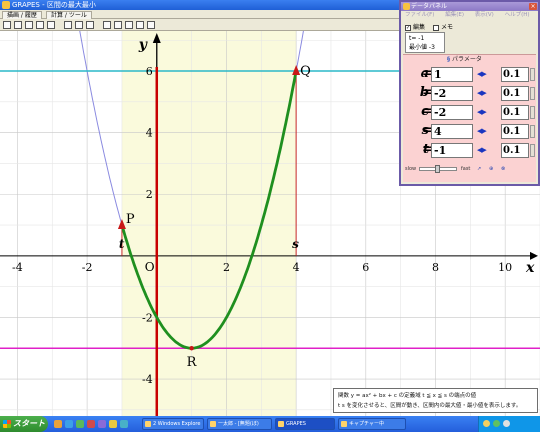  I want to click on parameter-icon: §, so click(448, 59).